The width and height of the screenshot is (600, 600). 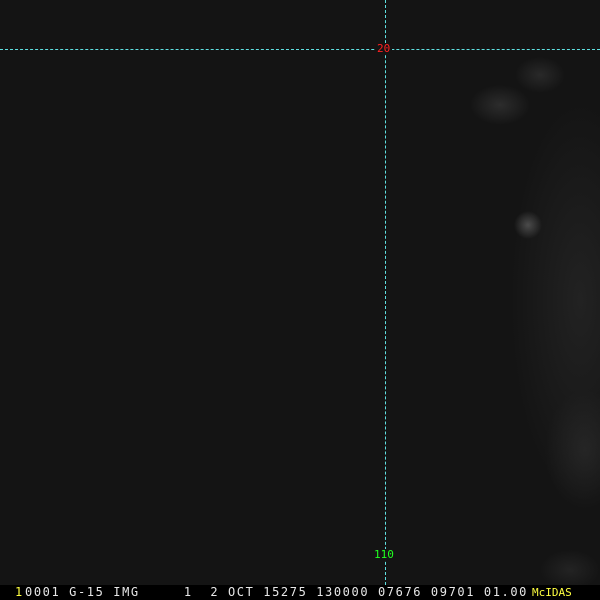 What do you see at coordinates (552, 592) in the screenshot?
I see `mcidas-brand: McIDAS` at bounding box center [552, 592].